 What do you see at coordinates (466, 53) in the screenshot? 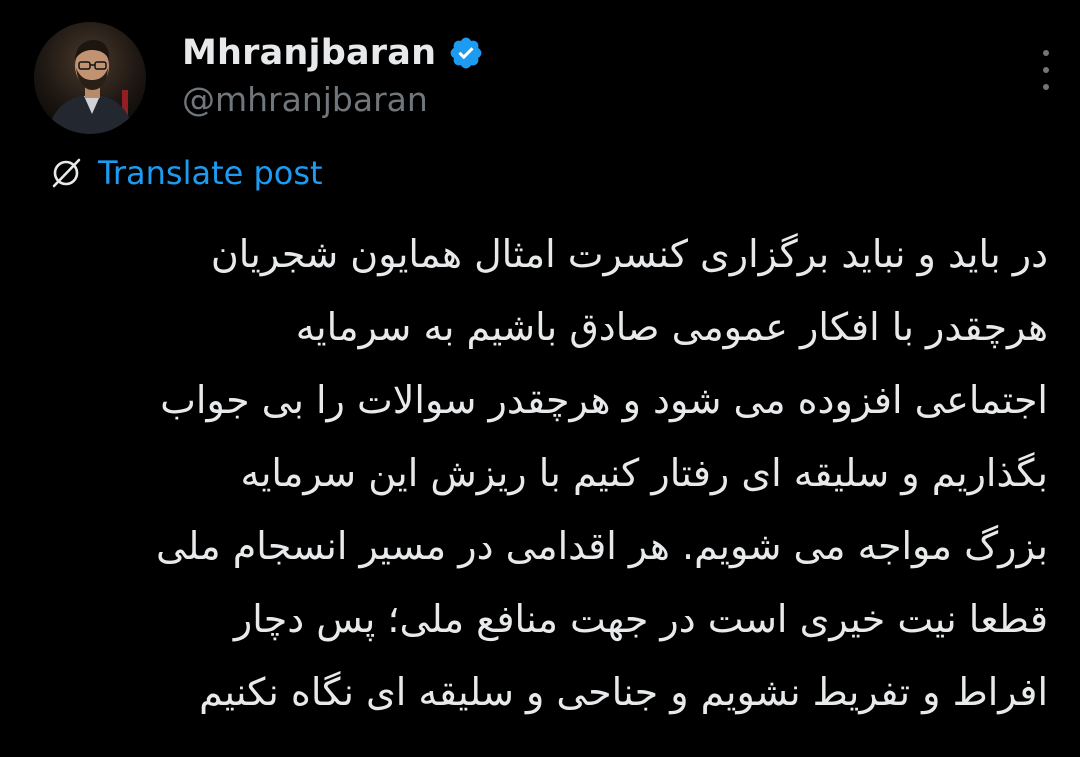
I see `verified-badge-icon` at bounding box center [466, 53].